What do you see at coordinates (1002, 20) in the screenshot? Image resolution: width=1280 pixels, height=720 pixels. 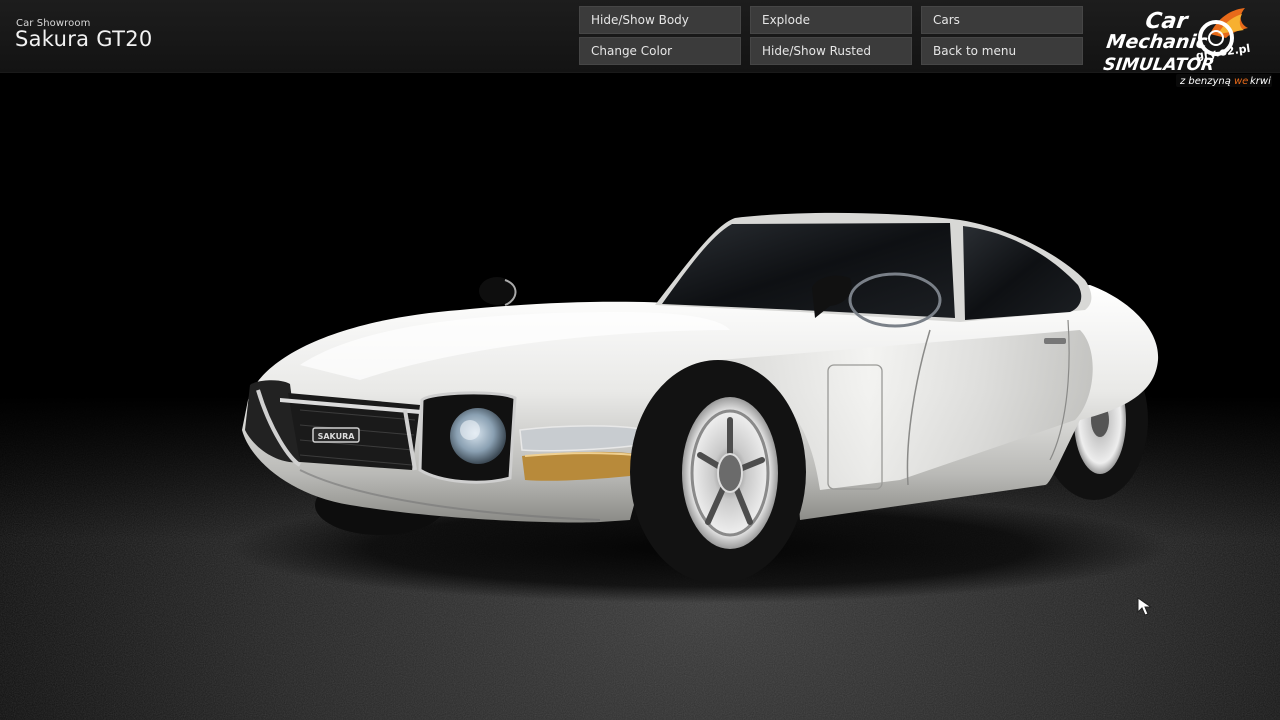 I see `cars-button: Cars` at bounding box center [1002, 20].